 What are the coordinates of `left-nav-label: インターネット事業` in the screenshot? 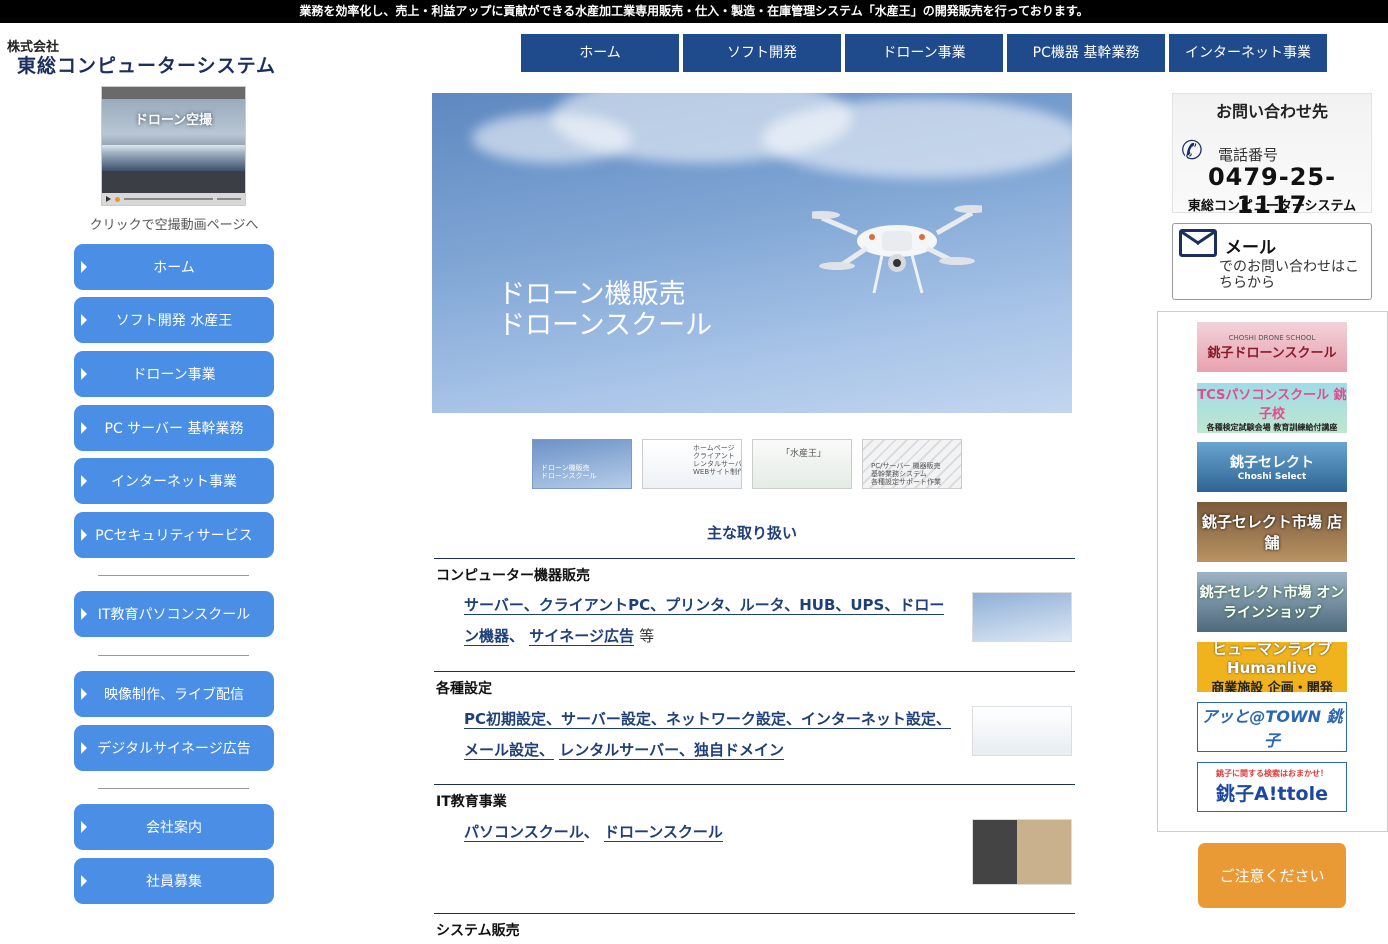 It's located at (174, 482).